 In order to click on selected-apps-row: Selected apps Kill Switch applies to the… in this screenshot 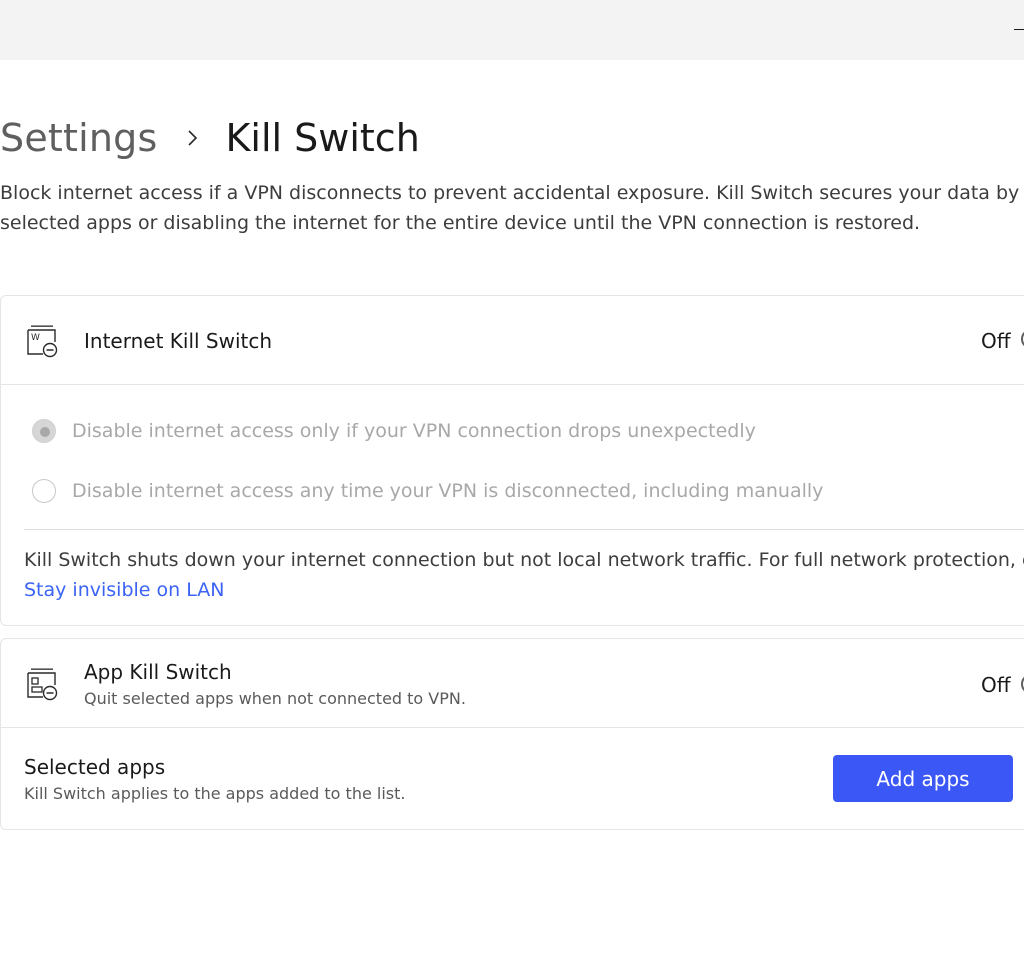, I will do `click(512, 778)`.